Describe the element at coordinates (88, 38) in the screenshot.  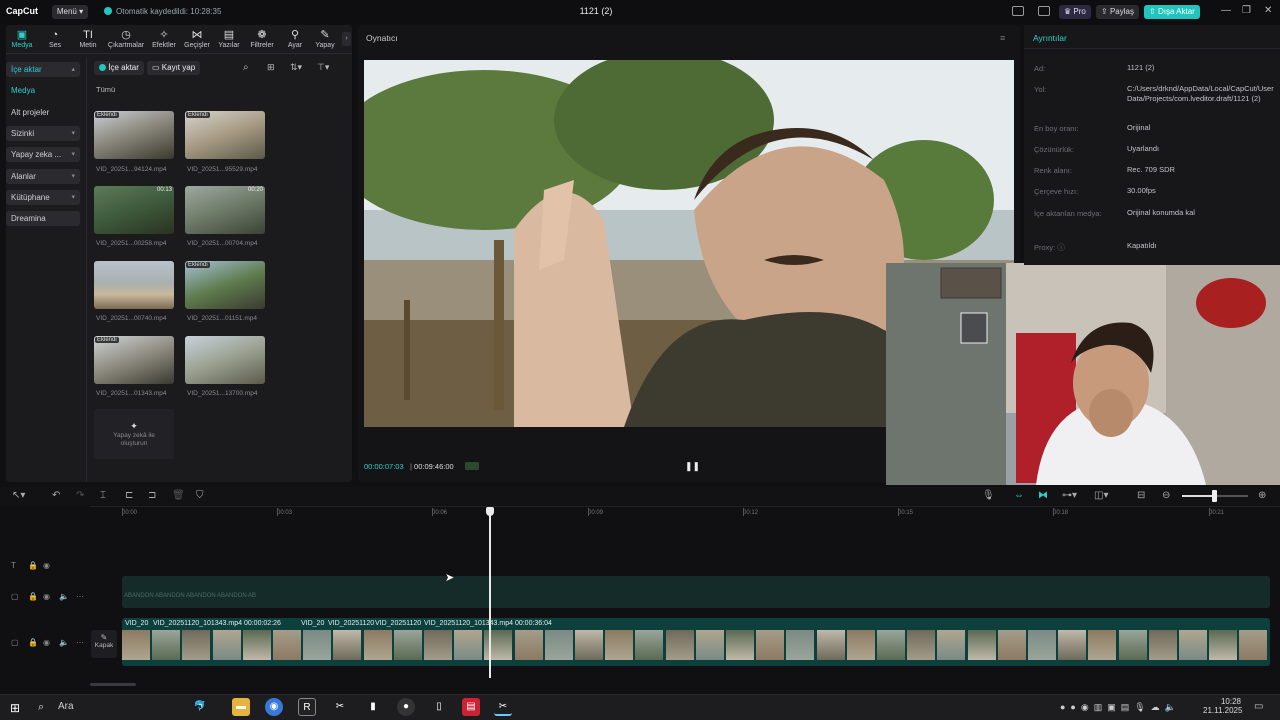
I see `tab-text: TI Metin` at that location.